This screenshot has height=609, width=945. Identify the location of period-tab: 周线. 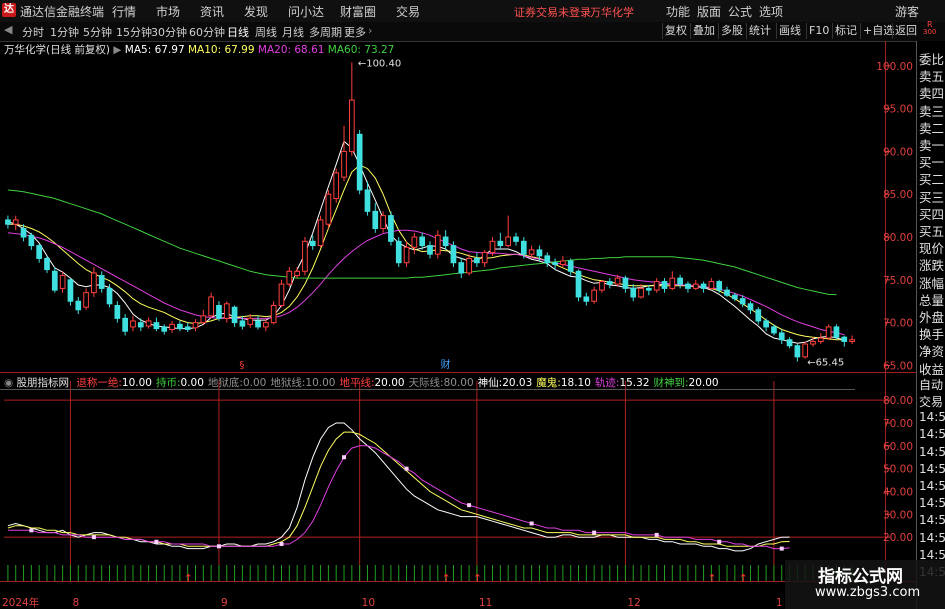
(266, 32).